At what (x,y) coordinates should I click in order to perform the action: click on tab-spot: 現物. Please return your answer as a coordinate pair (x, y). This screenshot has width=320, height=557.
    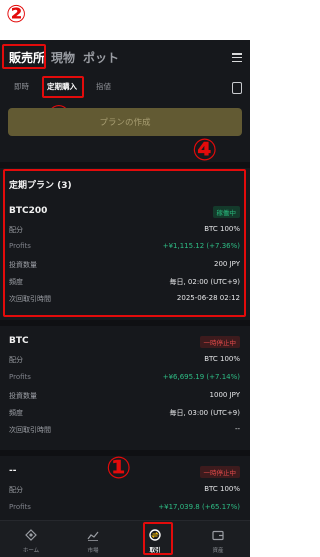
    Looking at the image, I should click on (63, 57).